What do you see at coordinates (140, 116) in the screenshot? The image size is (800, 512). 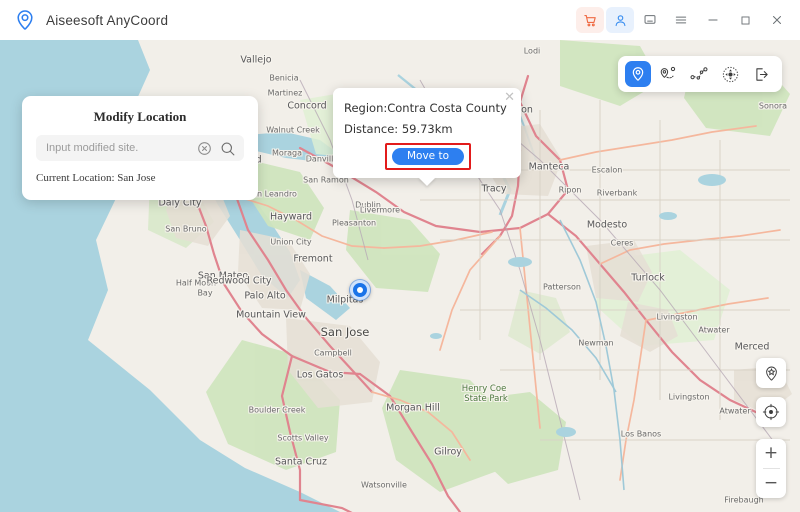 I see `panel-title: Modify Location` at bounding box center [140, 116].